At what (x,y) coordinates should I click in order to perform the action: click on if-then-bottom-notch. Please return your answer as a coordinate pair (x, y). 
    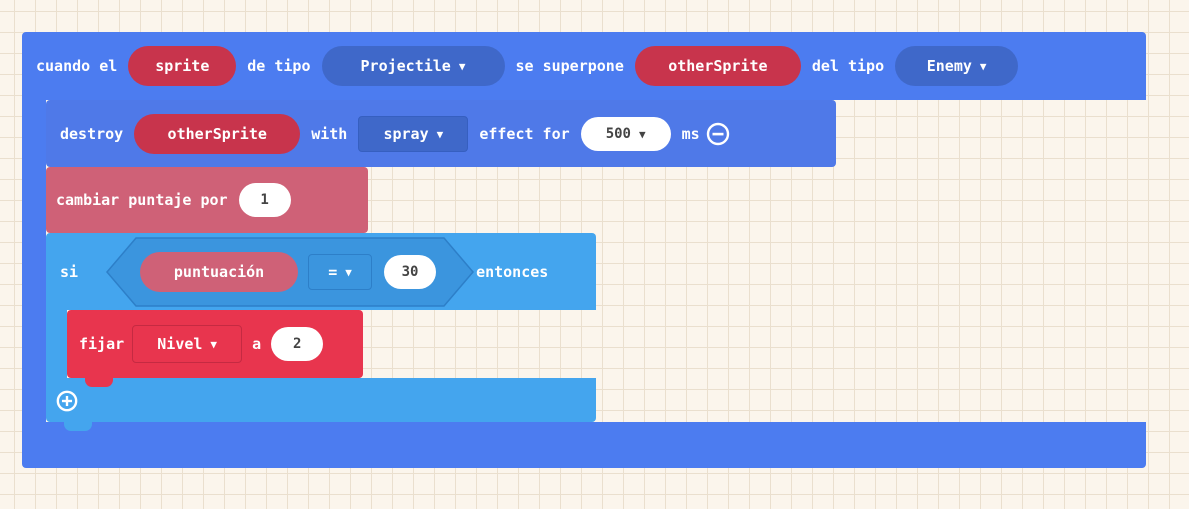
    Looking at the image, I should click on (78, 426).